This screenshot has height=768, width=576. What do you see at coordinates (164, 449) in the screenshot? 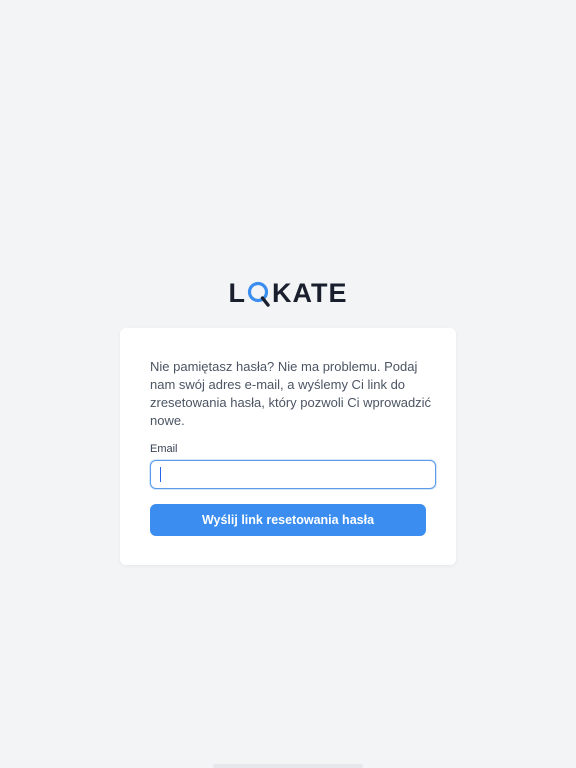
I see `email-label: Email` at bounding box center [164, 449].